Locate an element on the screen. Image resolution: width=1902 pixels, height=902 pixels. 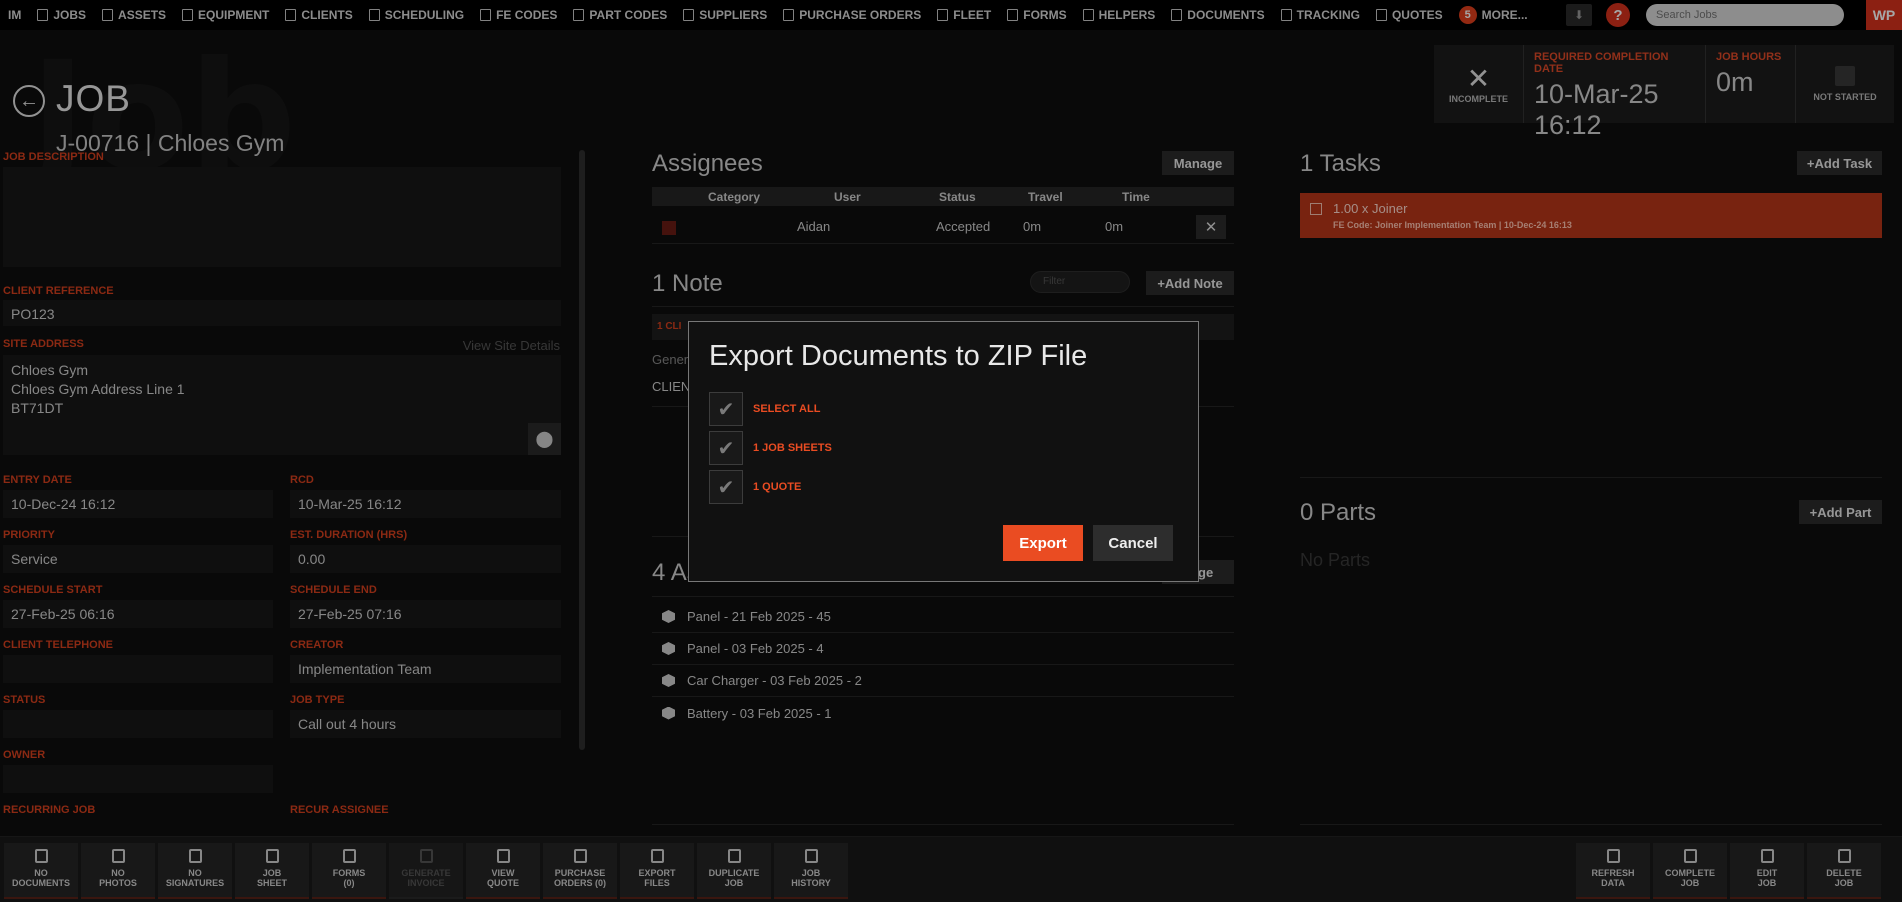
option-label: 1 JOB SHEETS is located at coordinates (792, 448).